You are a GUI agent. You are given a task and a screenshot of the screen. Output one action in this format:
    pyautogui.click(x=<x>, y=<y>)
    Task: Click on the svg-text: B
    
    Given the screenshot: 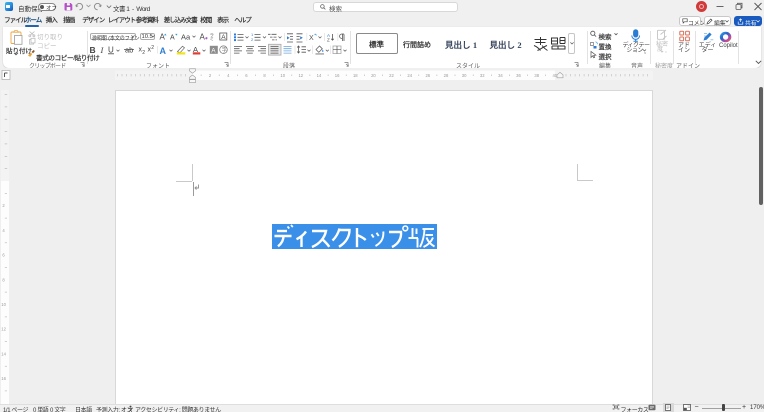 What is the action you would take?
    pyautogui.click(x=93, y=50)
    